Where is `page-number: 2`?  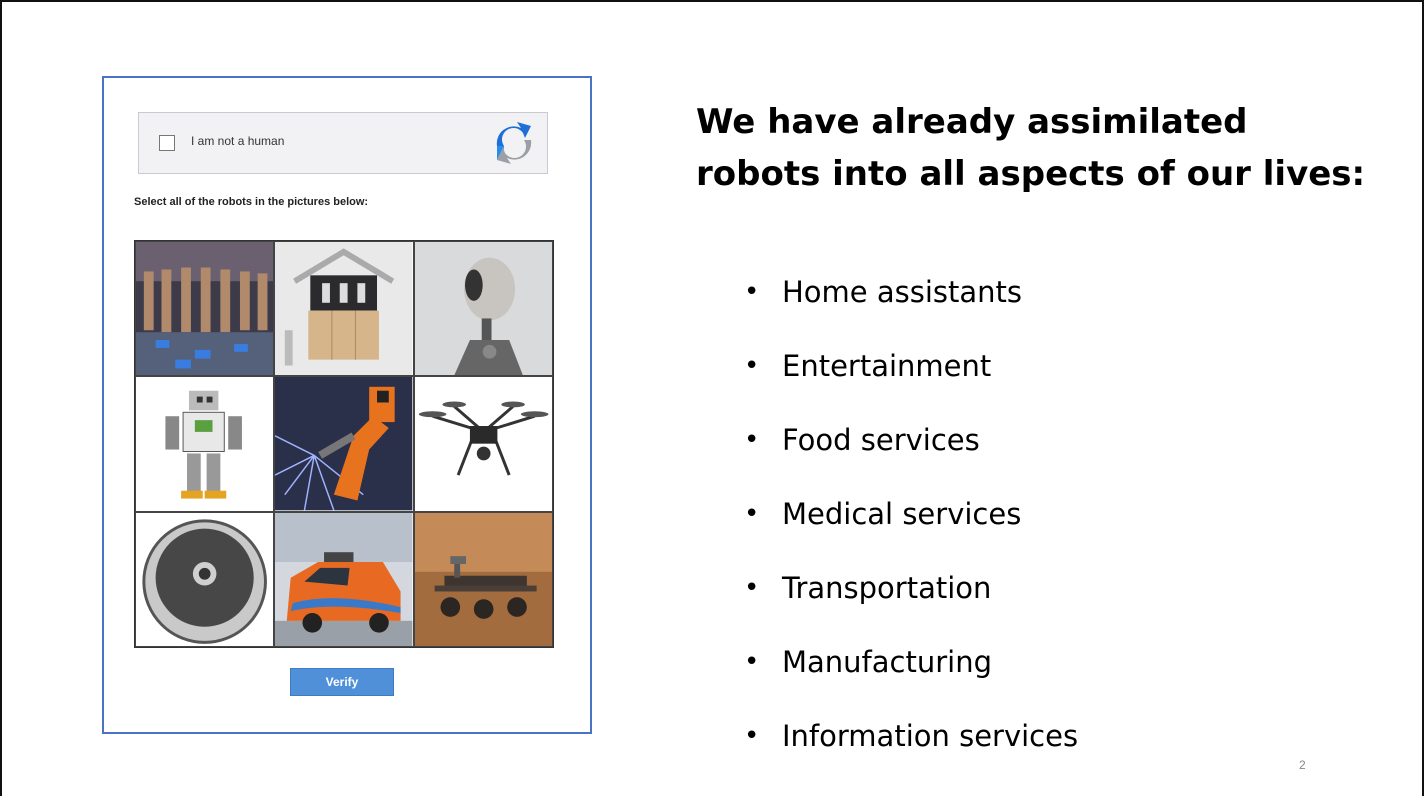 page-number: 2 is located at coordinates (1302, 765).